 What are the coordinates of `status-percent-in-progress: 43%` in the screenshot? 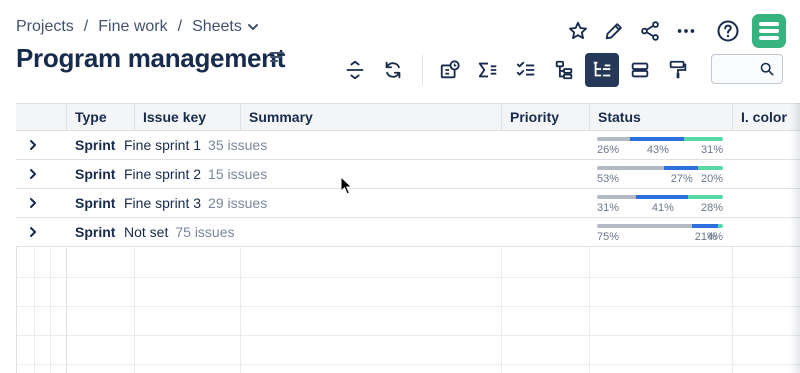 It's located at (657, 150).